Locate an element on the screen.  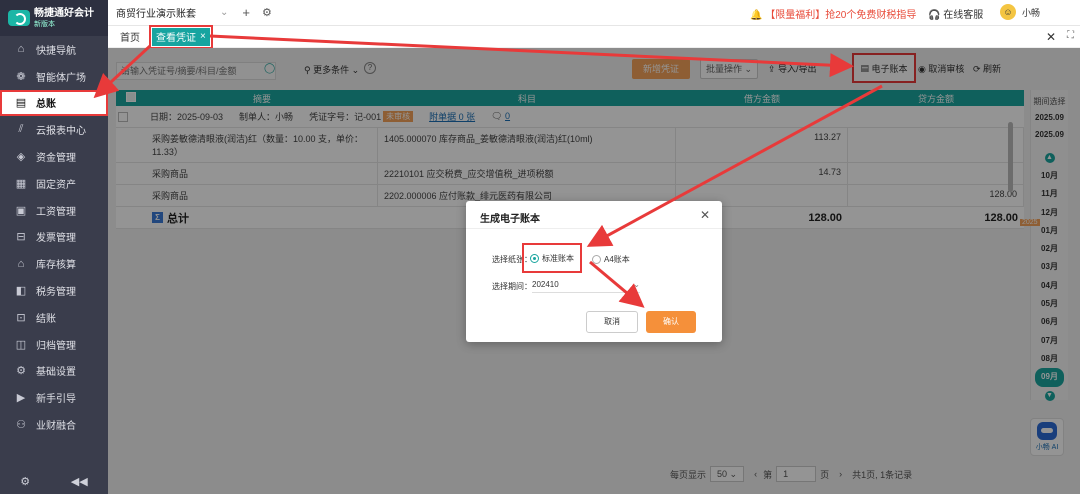
sidebar-item-label: 快捷导航 is located at coordinates (56, 51).